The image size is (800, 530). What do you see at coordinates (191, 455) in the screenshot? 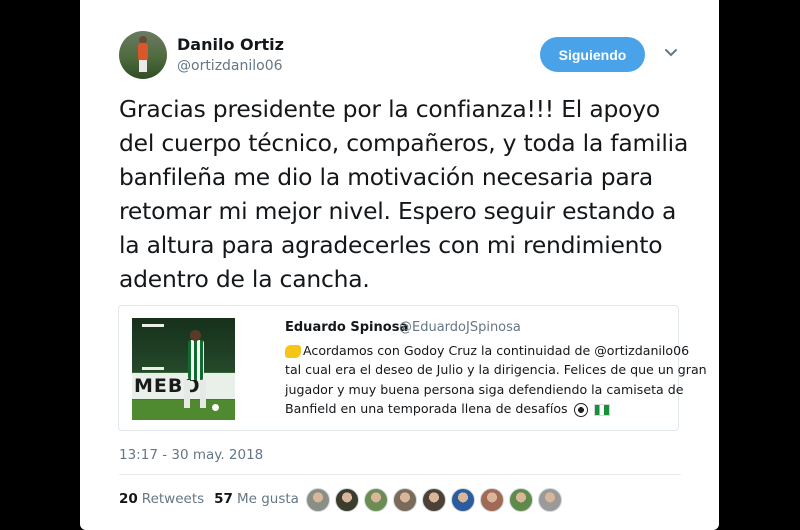
I see `tweet-timestamp: 13:17 - 30 may. 2018` at bounding box center [191, 455].